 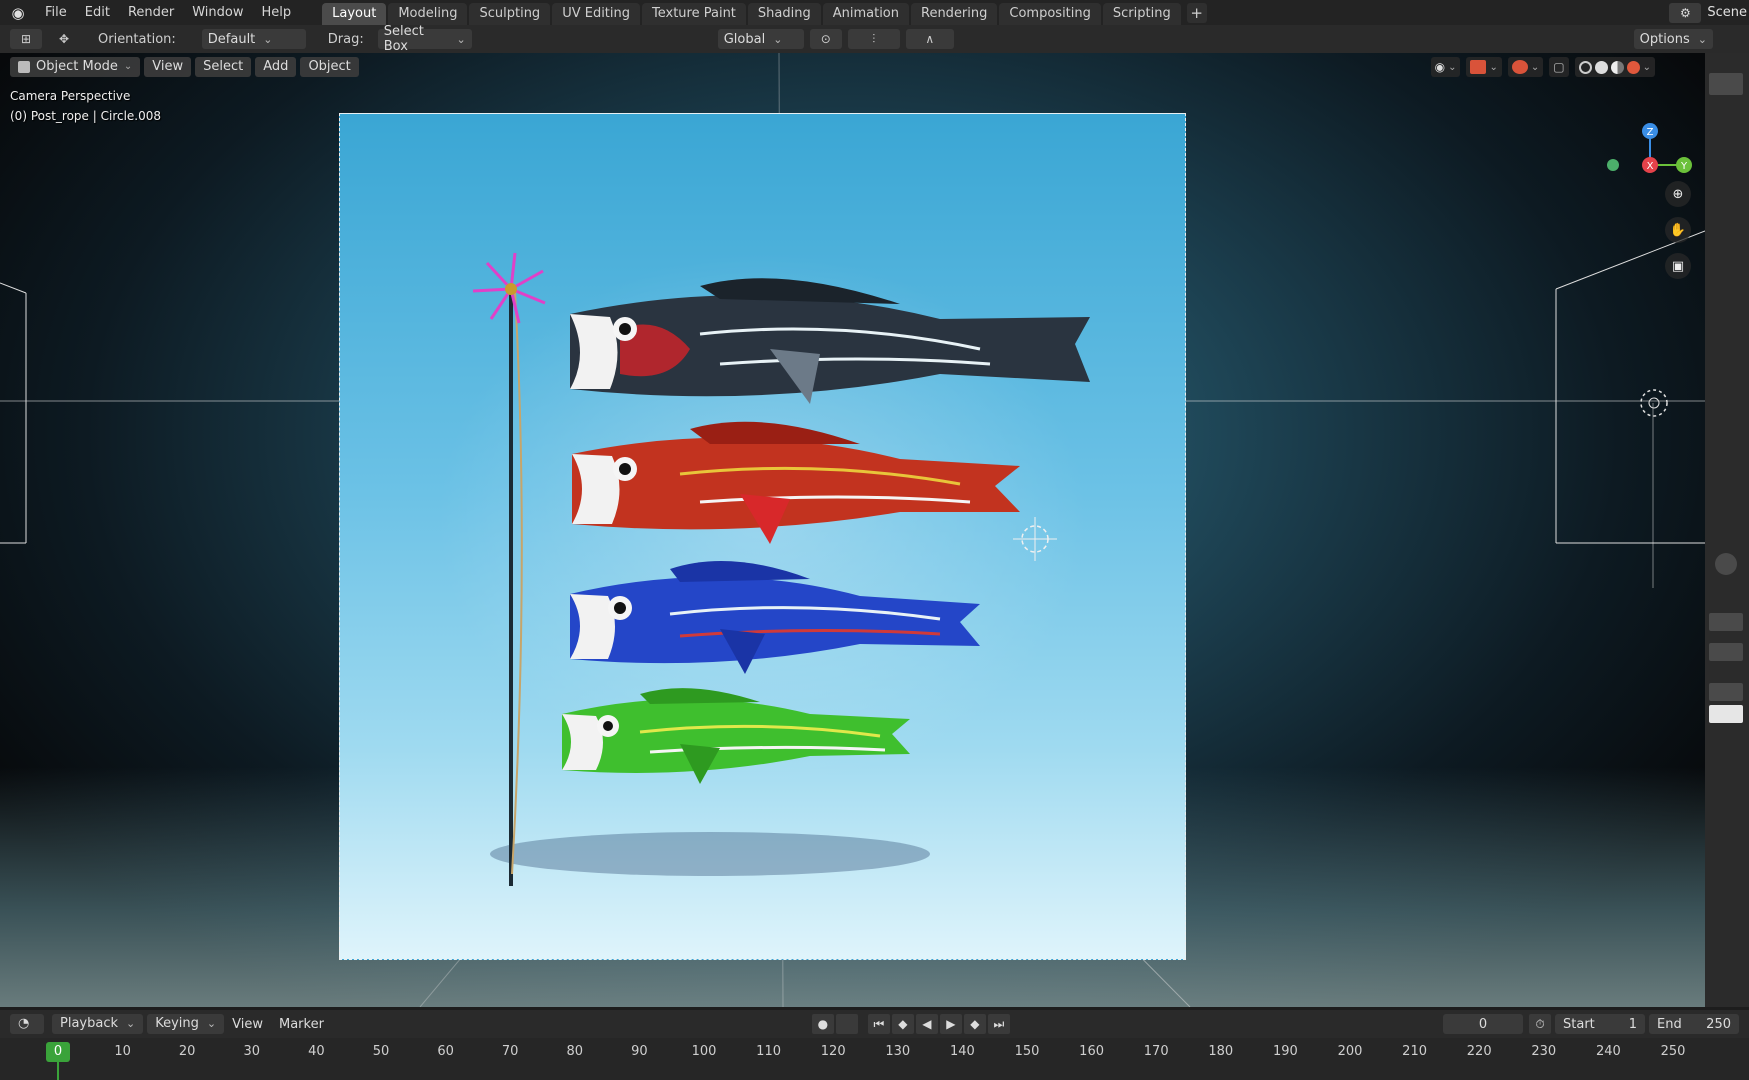 What do you see at coordinates (1726, 564) in the screenshot?
I see `properties-tab-icon` at bounding box center [1726, 564].